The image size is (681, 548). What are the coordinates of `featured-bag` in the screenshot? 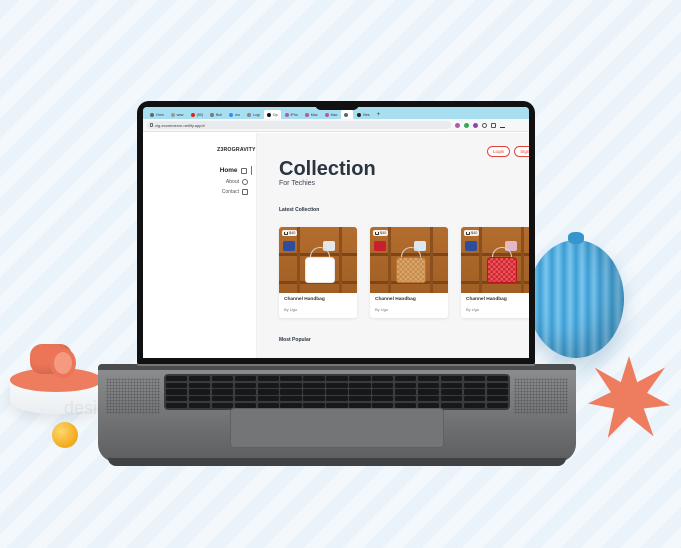 It's located at (320, 270).